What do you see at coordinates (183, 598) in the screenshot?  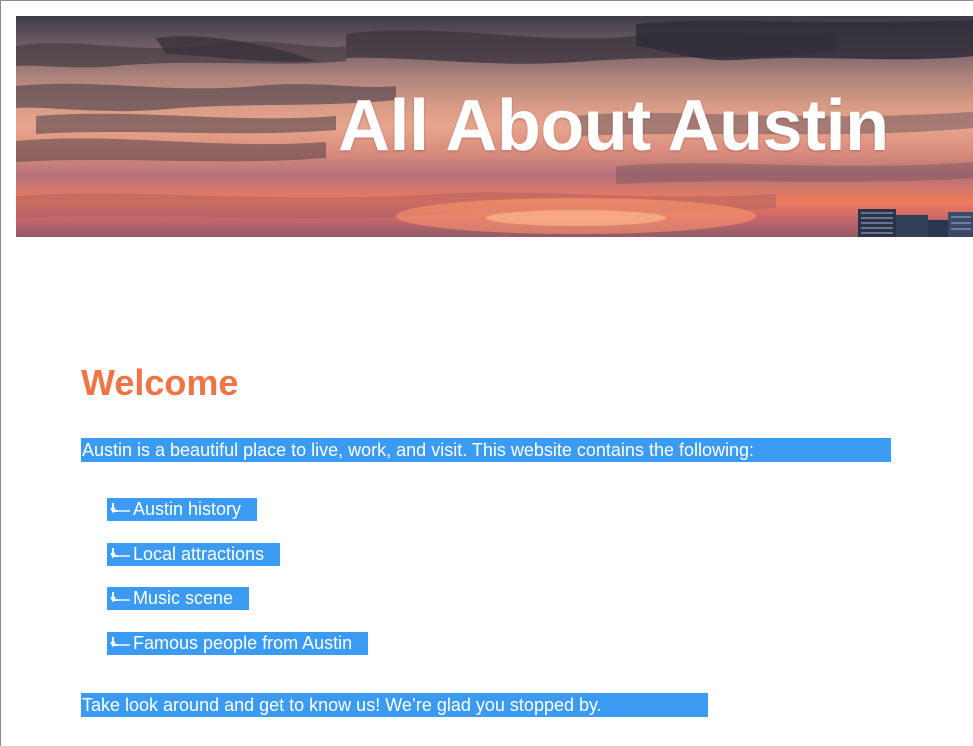 I see `list-item-label: Music scene` at bounding box center [183, 598].